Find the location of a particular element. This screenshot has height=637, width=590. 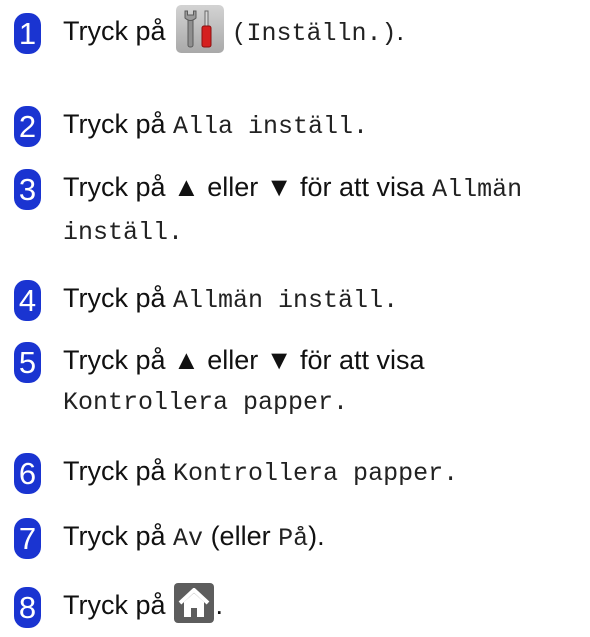

step-text: Tryck på Av (eller På). is located at coordinates (194, 537).